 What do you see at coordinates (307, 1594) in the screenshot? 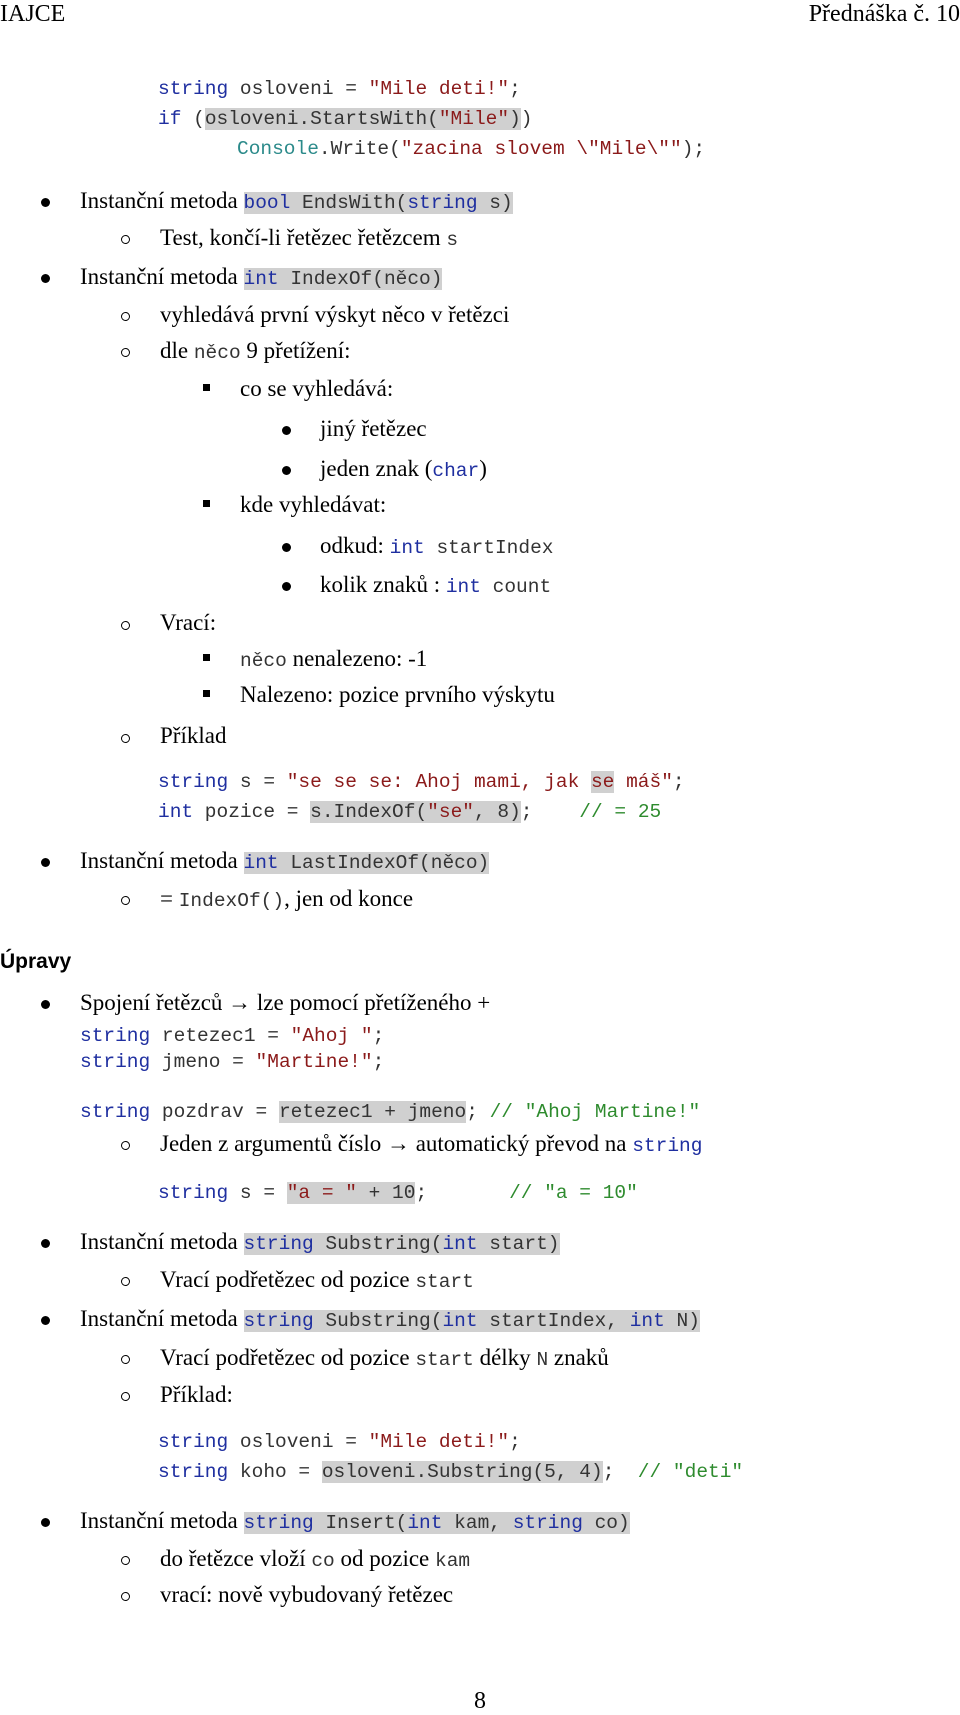
I see `list-item: vrací: nově vybudovaný řetězec` at bounding box center [307, 1594].